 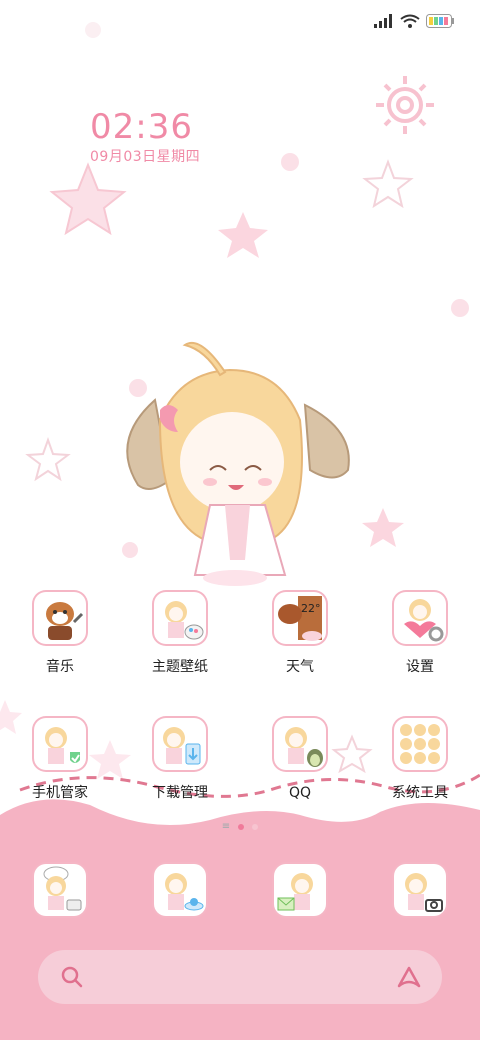 I want to click on app-label: 下载管理, so click(x=180, y=793).